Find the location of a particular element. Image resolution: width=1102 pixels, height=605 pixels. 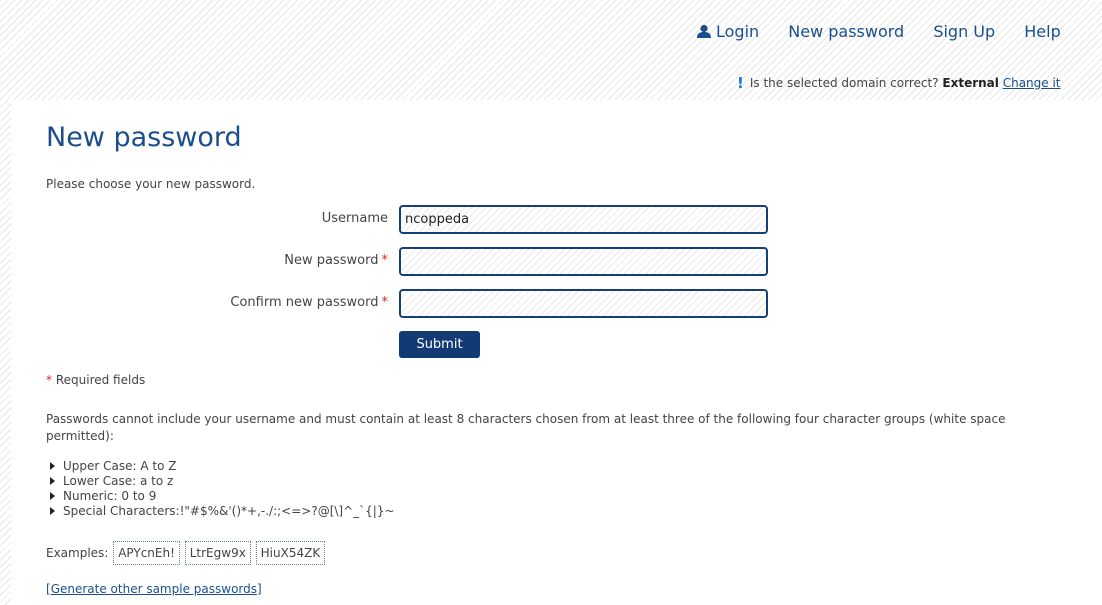

username-label-text: Username is located at coordinates (354, 218).